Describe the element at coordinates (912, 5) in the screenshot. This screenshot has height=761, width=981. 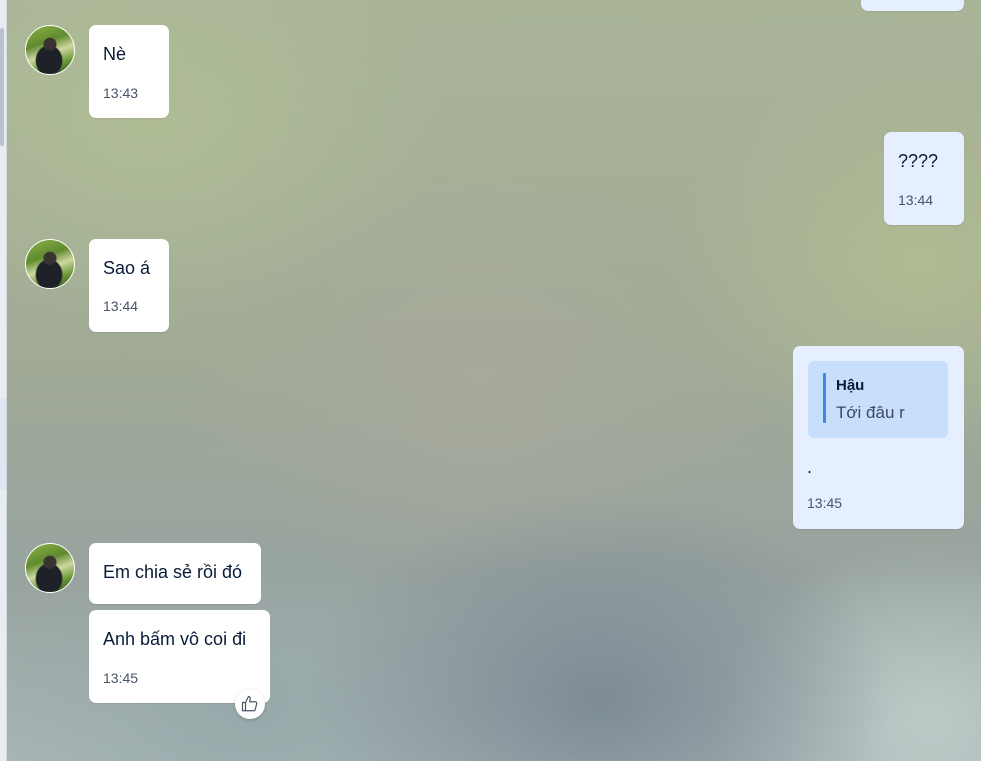
I see `previous-outgoing-message` at that location.